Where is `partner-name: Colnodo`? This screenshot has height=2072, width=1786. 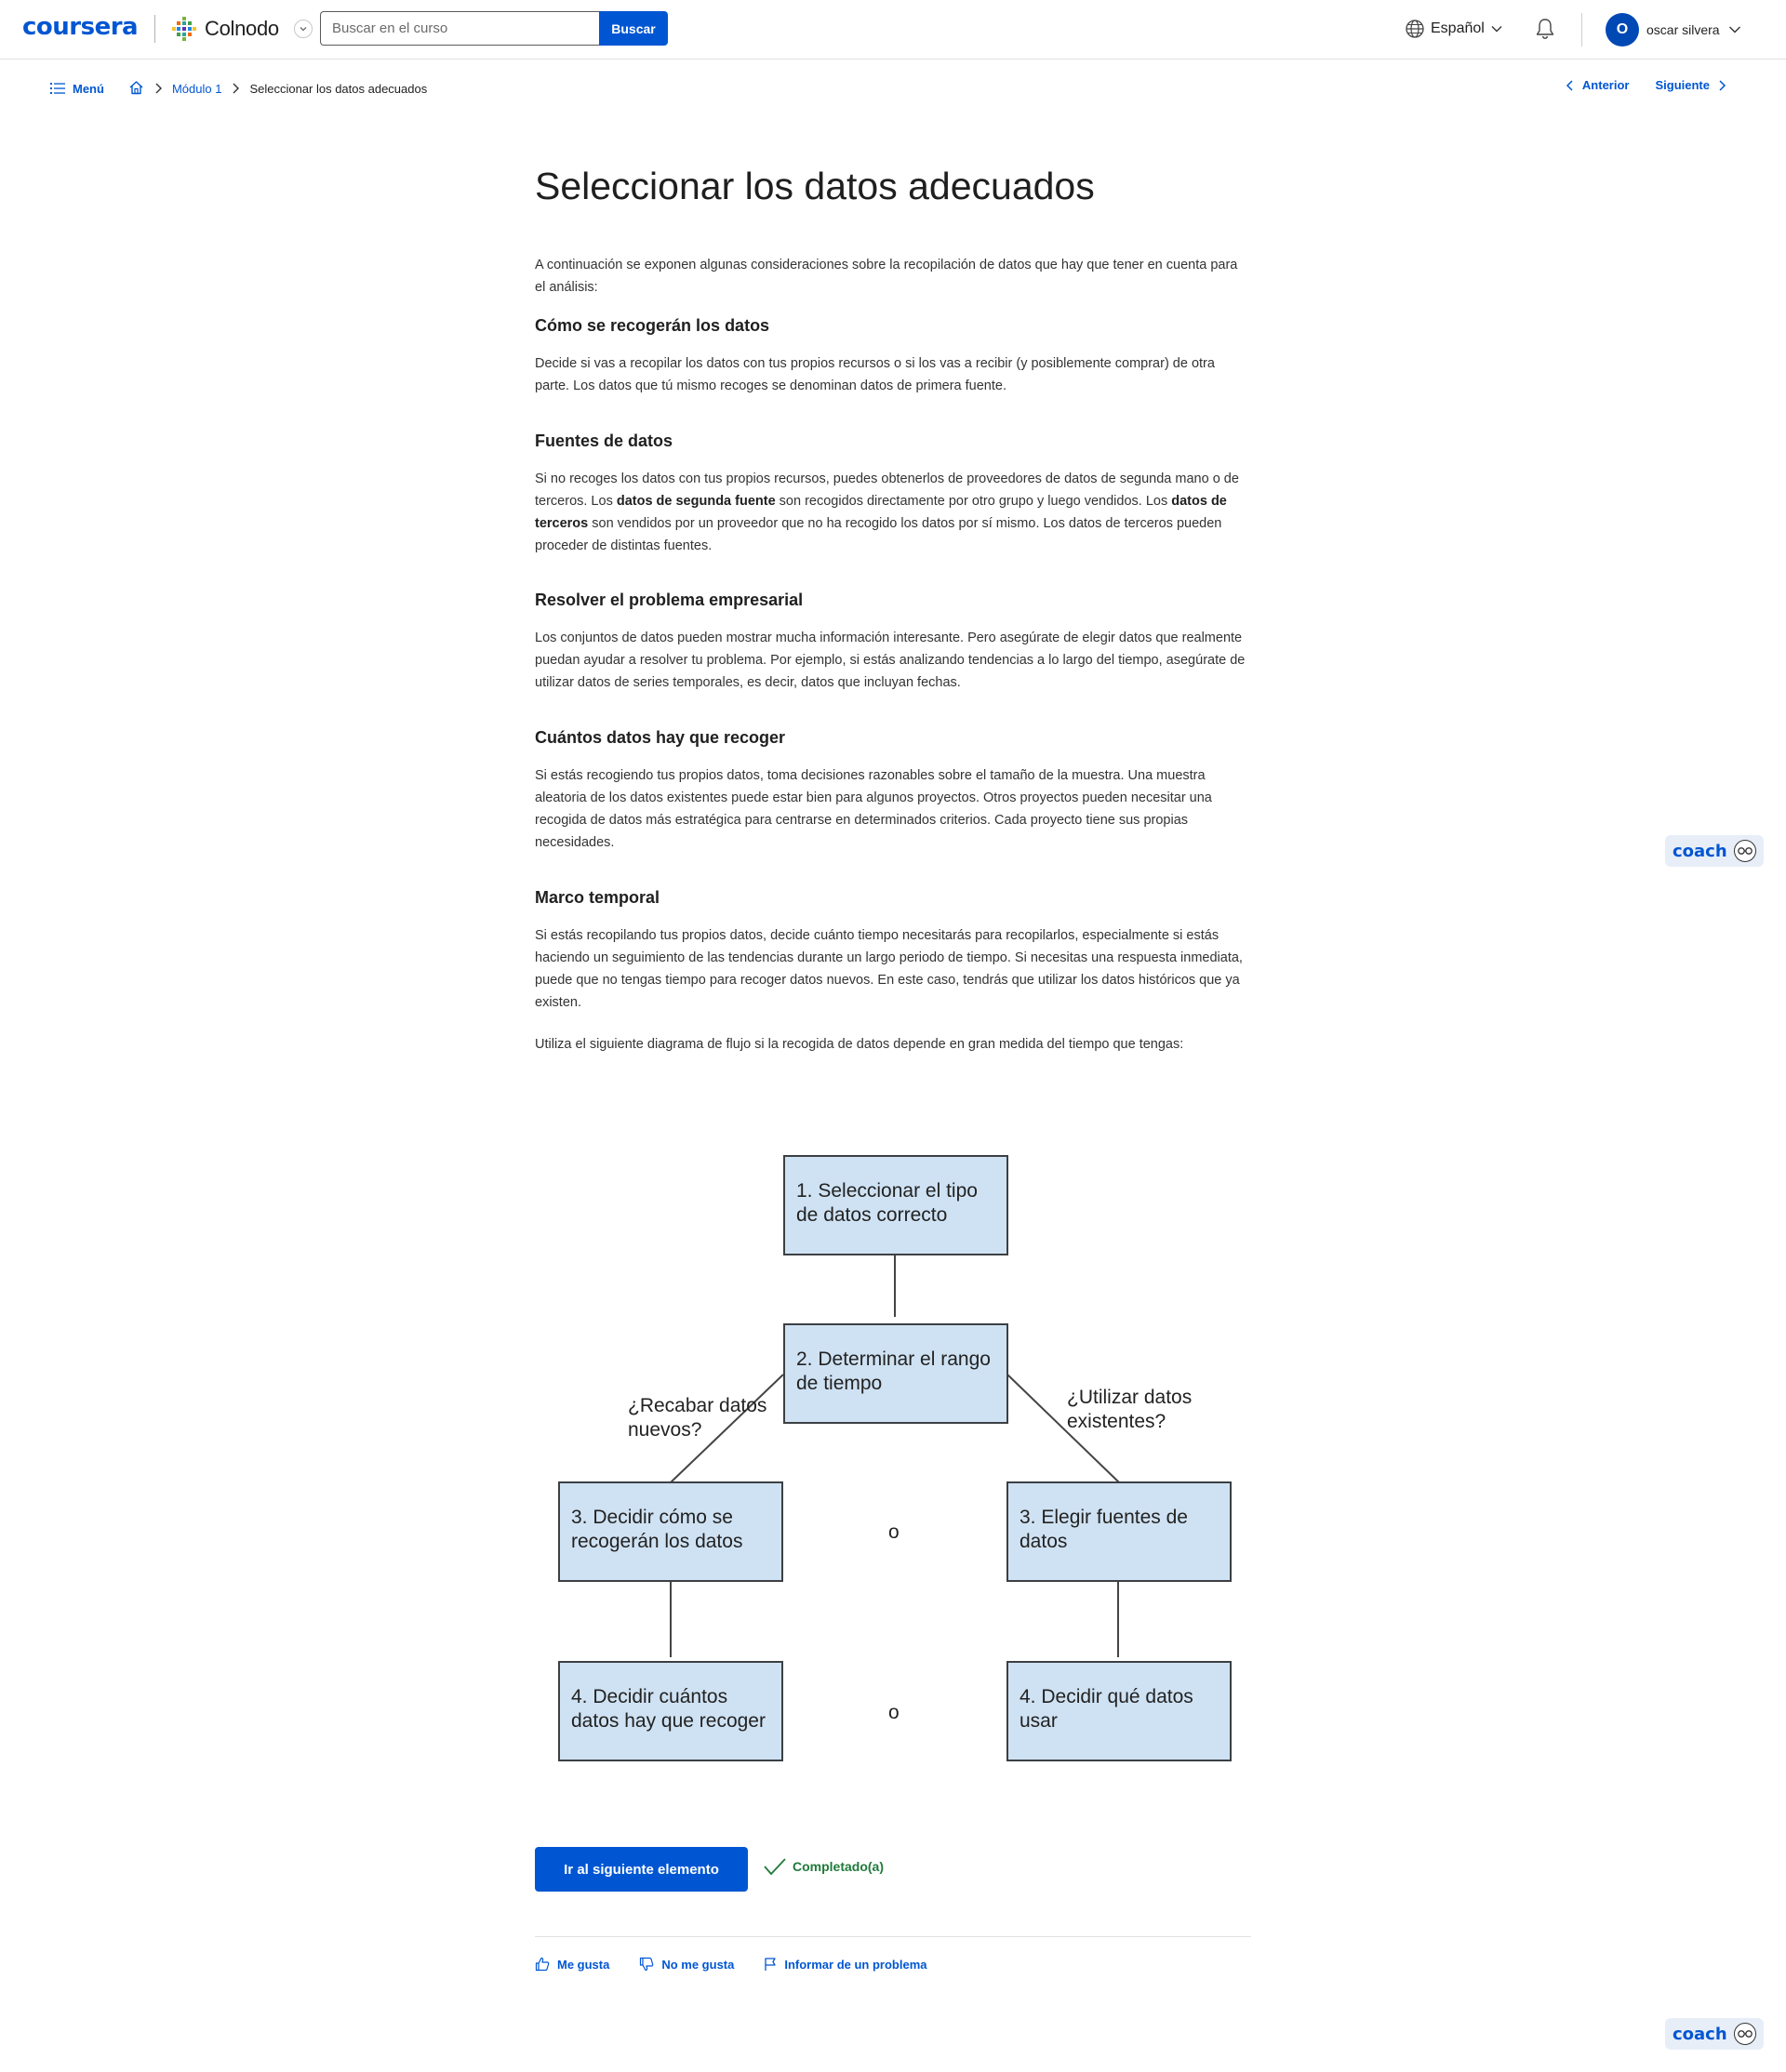 partner-name: Colnodo is located at coordinates (242, 28).